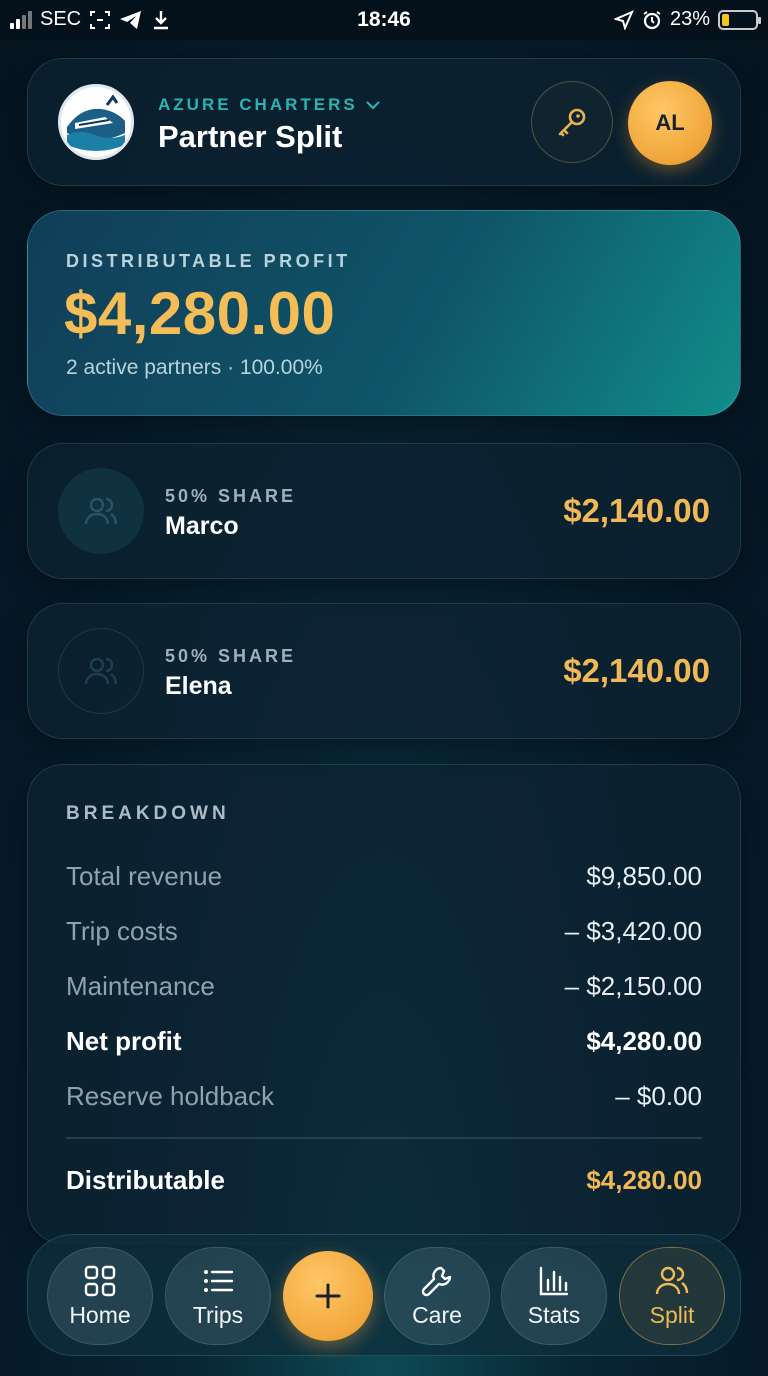 The width and height of the screenshot is (768, 1376). What do you see at coordinates (670, 123) in the screenshot?
I see `avatar: AL` at bounding box center [670, 123].